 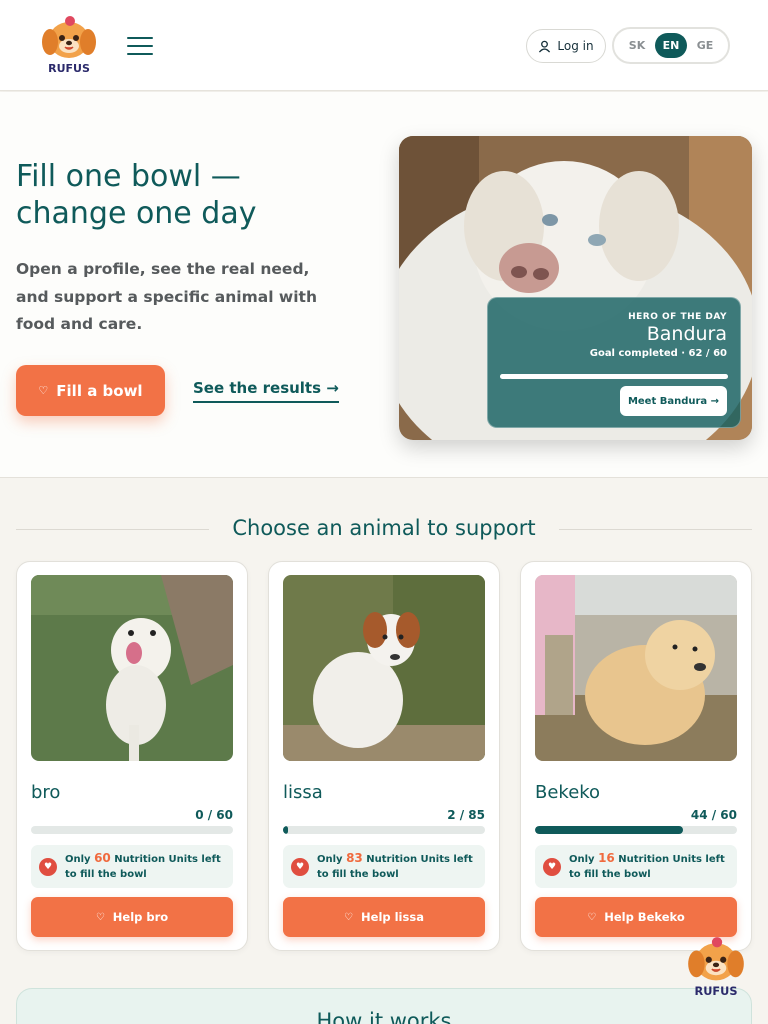 I want to click on how-it-works-section: How it works, so click(x=384, y=1006).